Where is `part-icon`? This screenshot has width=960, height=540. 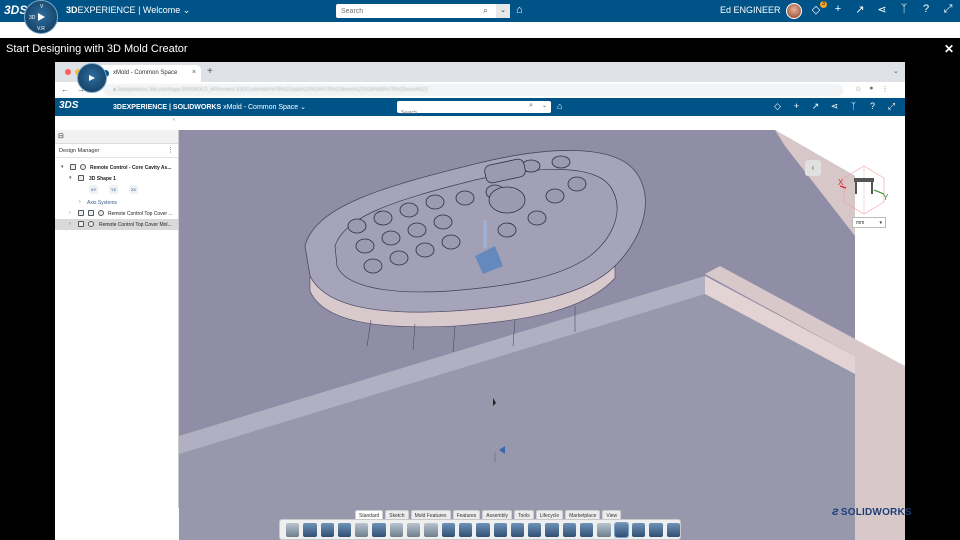
part-icon is located at coordinates (81, 224).